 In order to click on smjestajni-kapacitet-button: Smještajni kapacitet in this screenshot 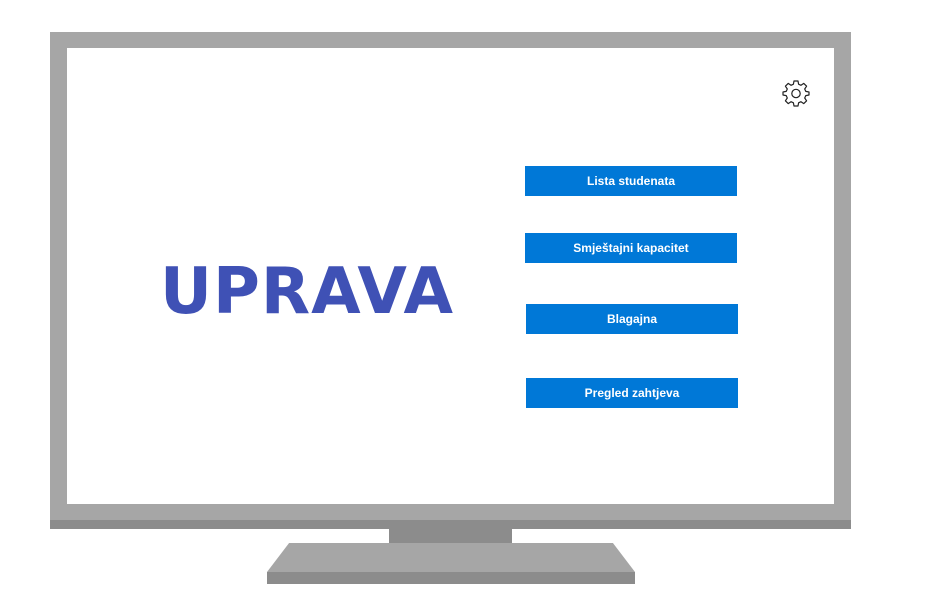, I will do `click(631, 248)`.